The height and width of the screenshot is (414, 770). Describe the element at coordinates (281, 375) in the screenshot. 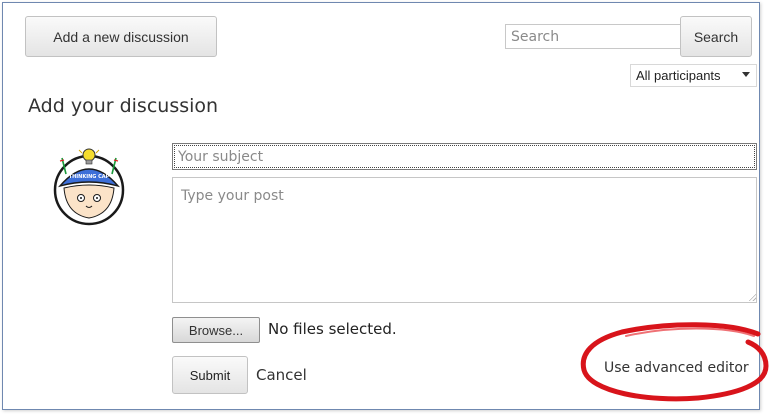

I see `cancel-link: Cancel` at that location.